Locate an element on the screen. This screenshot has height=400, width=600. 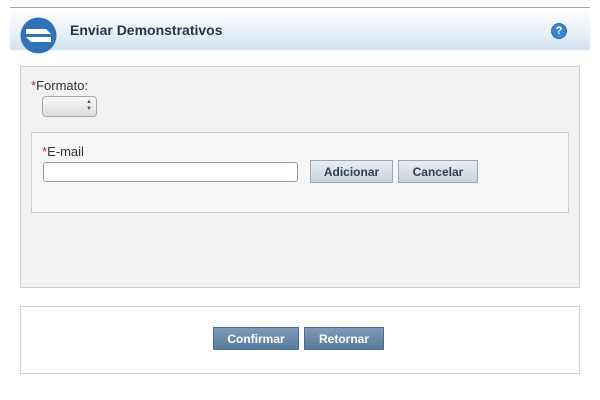
page-title: Enviar Demonstrativos is located at coordinates (146, 30).